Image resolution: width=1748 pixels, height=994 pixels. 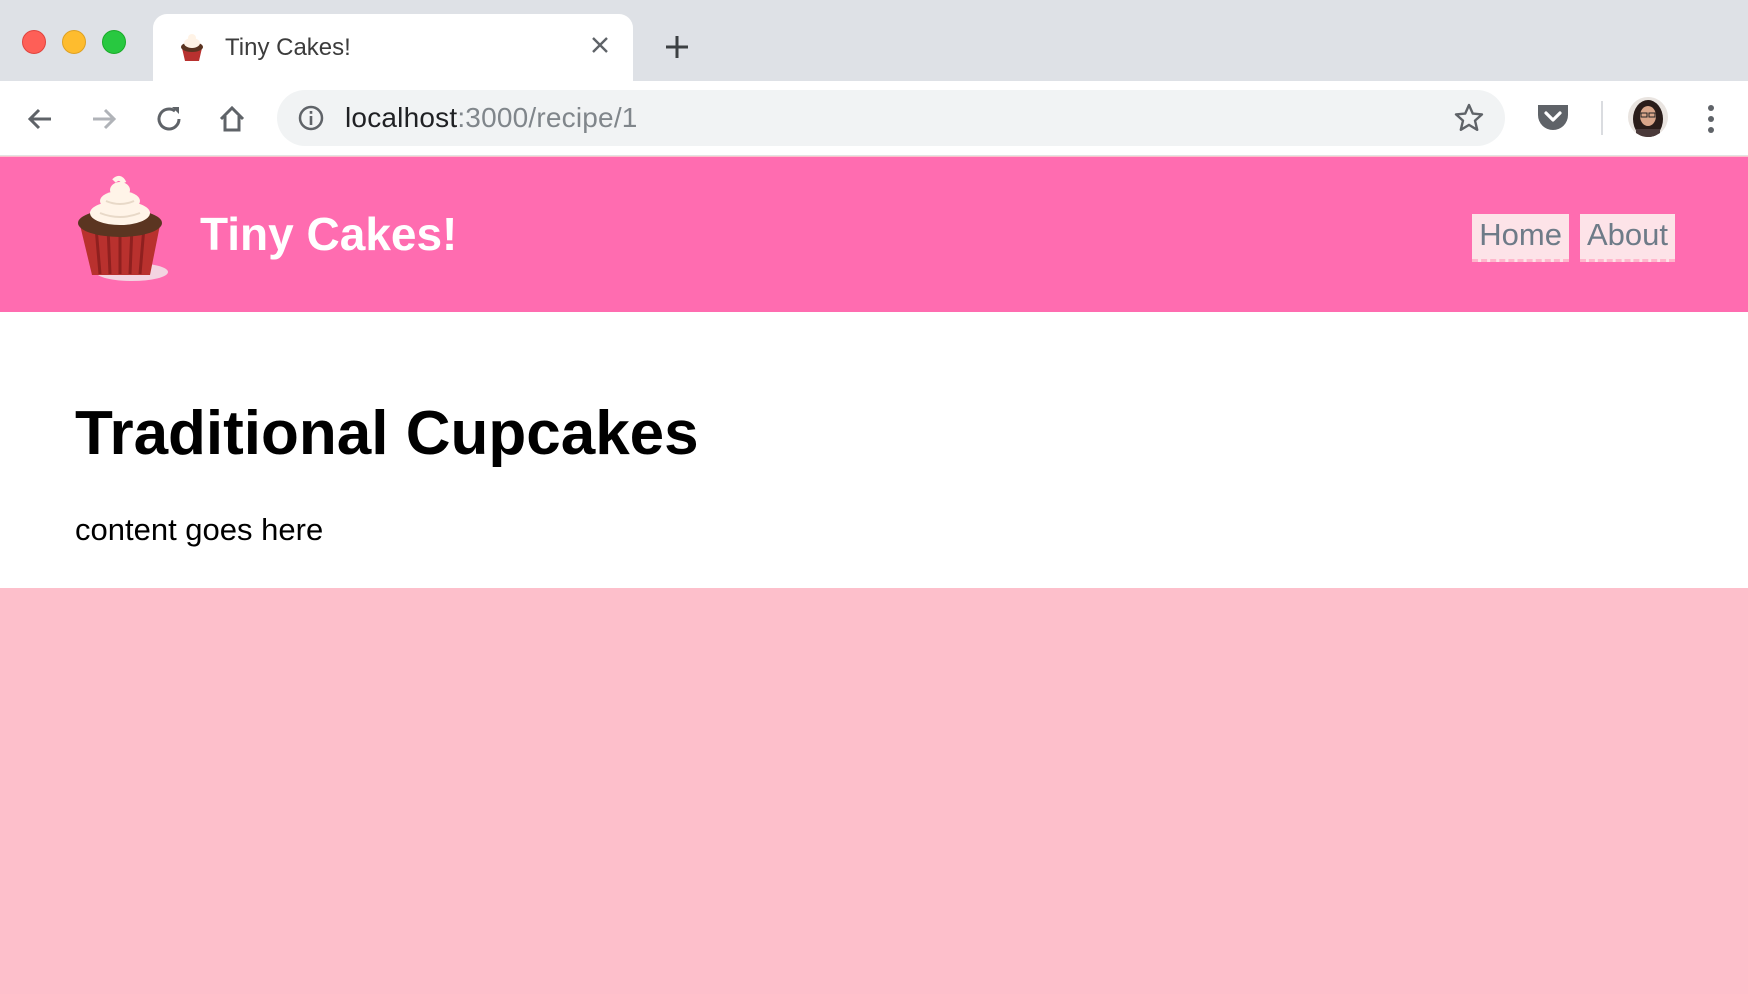 I want to click on browser-tab: Tiny Cakes!, so click(x=393, y=47).